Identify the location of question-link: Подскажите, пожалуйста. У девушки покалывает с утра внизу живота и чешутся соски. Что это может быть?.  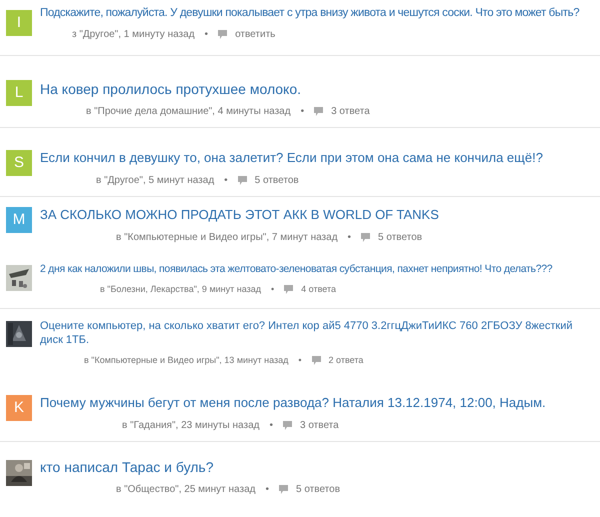
(310, 13).